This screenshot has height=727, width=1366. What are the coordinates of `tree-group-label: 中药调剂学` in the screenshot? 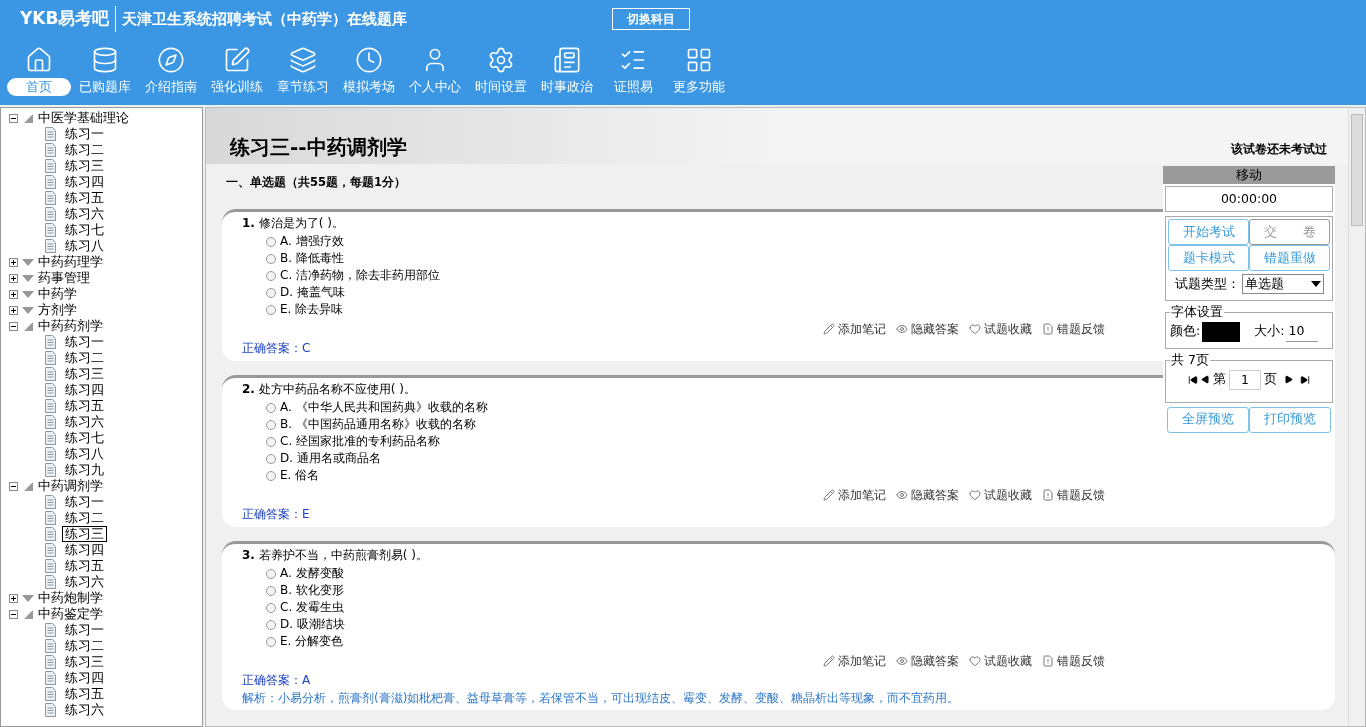 It's located at (70, 486).